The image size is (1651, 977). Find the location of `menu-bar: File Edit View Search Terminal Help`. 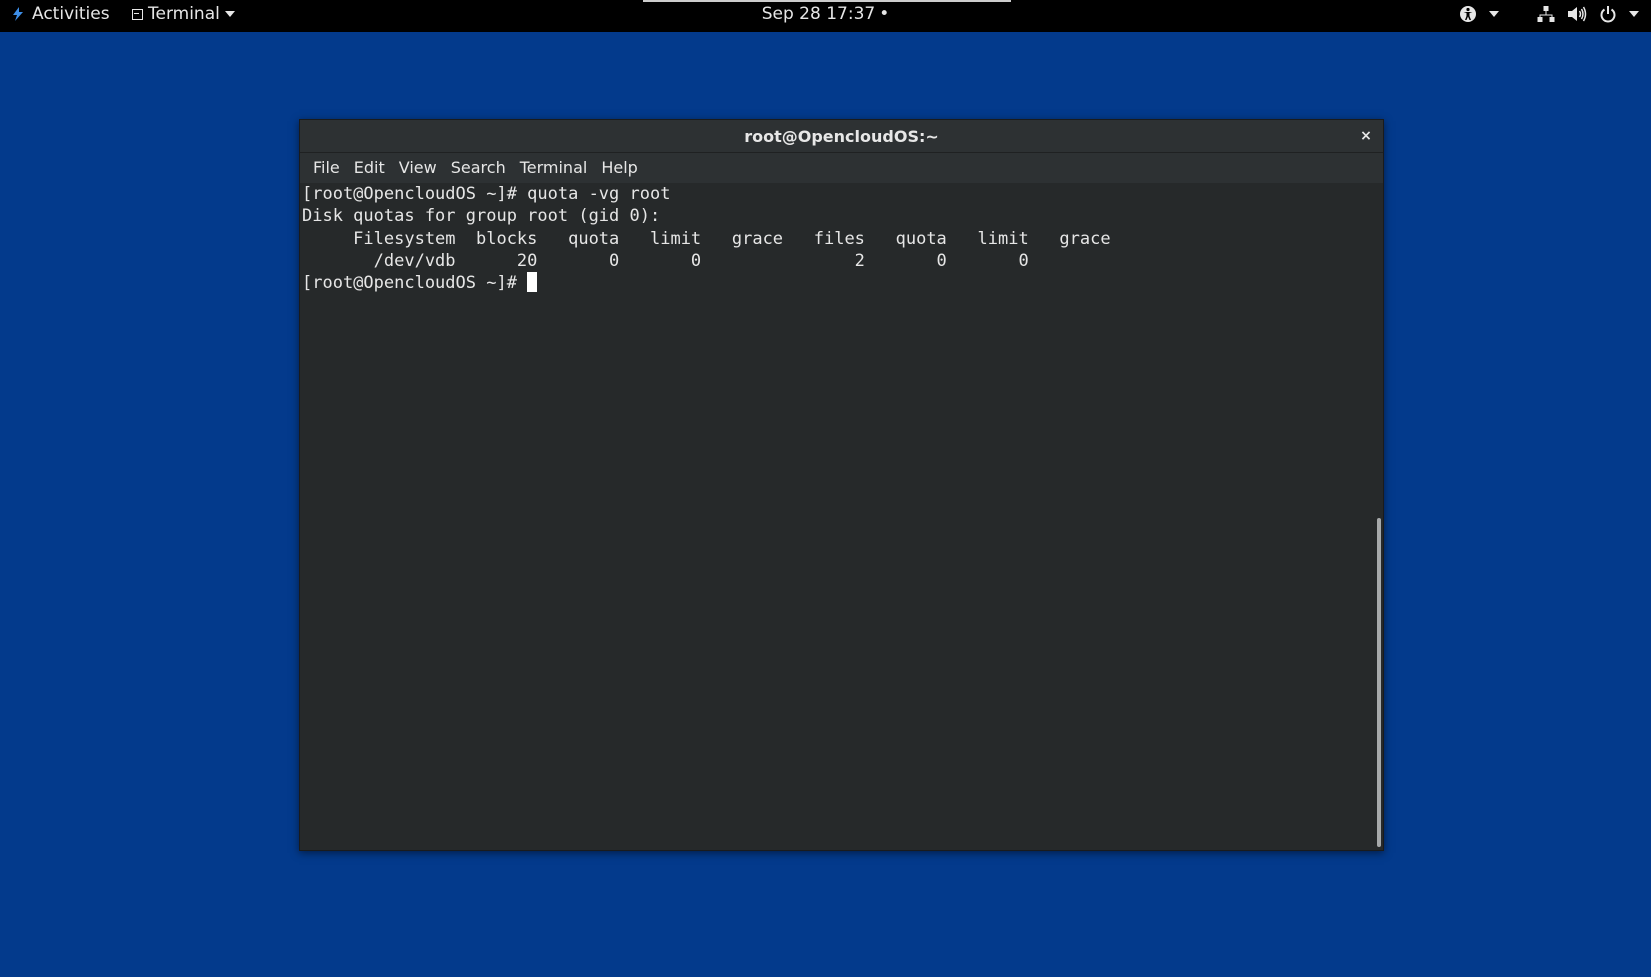

menu-bar: File Edit View Search Terminal Help is located at coordinates (841, 168).